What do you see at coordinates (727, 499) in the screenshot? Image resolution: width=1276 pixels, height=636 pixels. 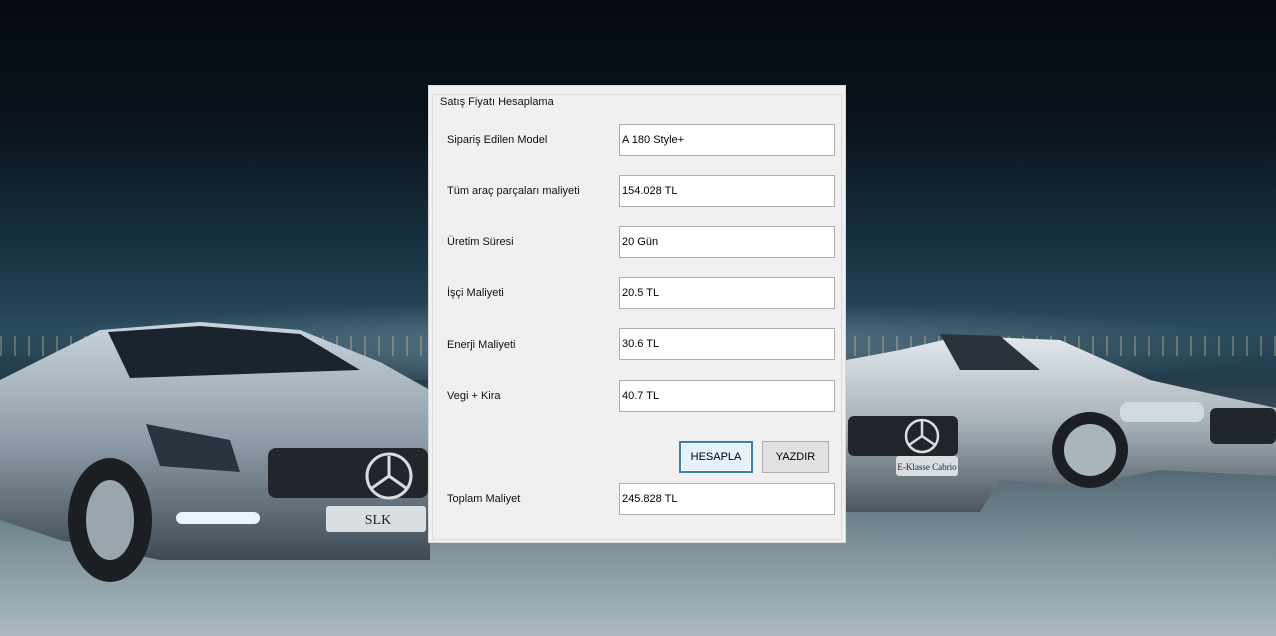 I see `total-cost-field` at bounding box center [727, 499].